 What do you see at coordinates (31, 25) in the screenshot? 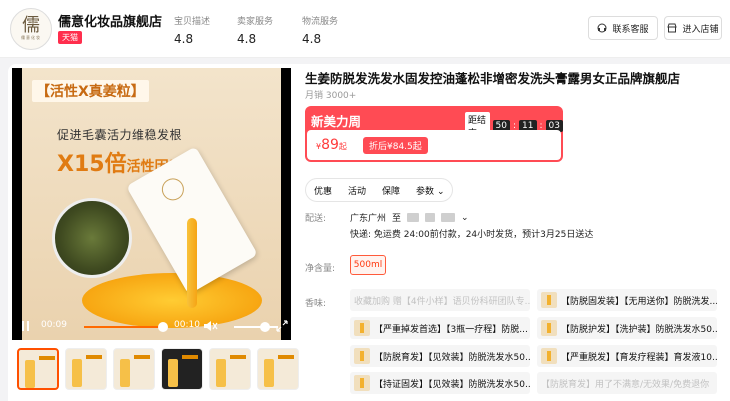
I see `shop-logo-char: 儒` at bounding box center [31, 25].